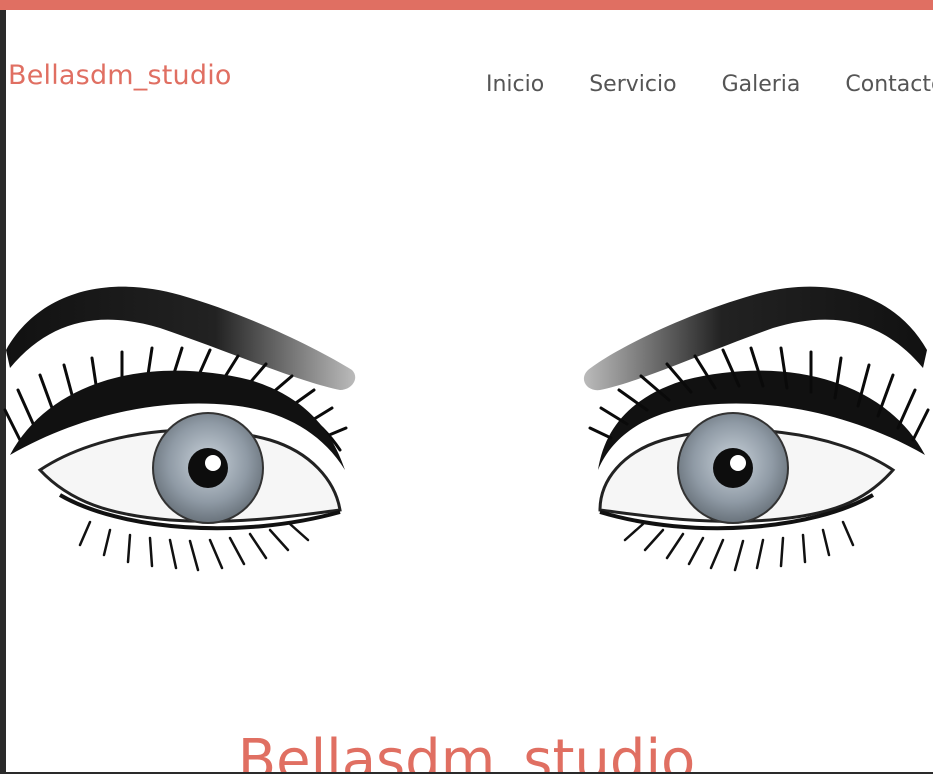 The image size is (933, 774). I want to click on main-nav: Inicio Servicio Galeria Contacto, so click(709, 84).